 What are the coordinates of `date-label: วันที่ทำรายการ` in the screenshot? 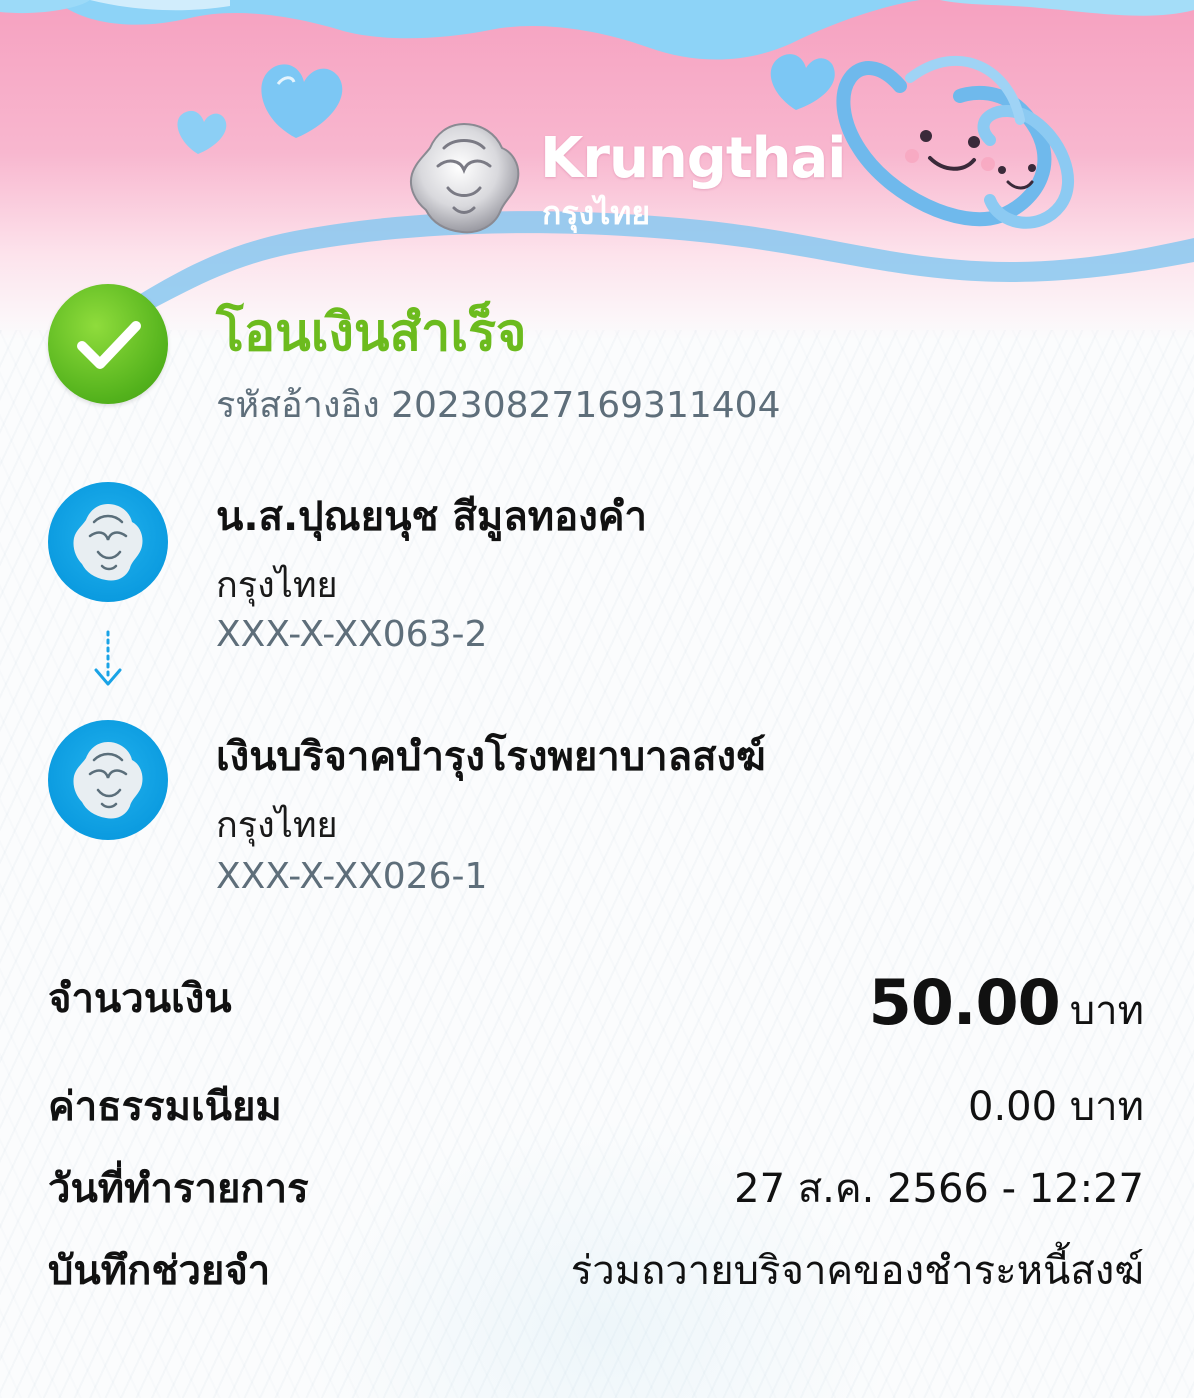 It's located at (178, 1189).